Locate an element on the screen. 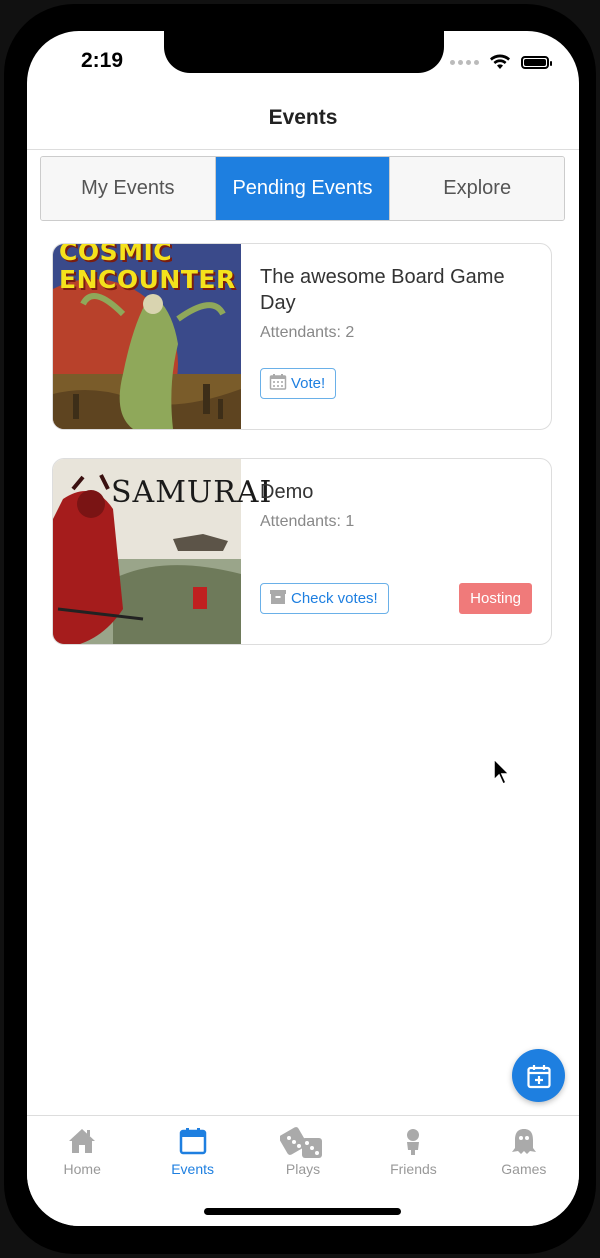 This screenshot has height=1258, width=600. wifi-icon is located at coordinates (500, 61).